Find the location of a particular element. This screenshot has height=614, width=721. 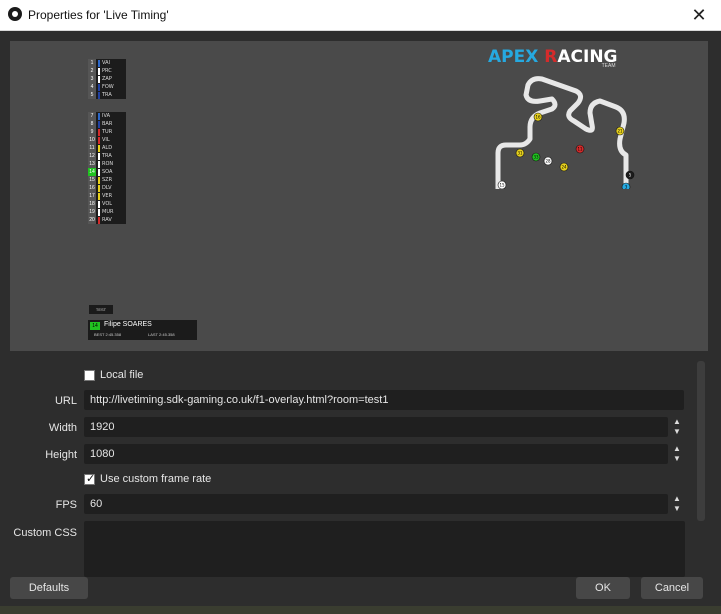

driver-code: SOA is located at coordinates (107, 172).